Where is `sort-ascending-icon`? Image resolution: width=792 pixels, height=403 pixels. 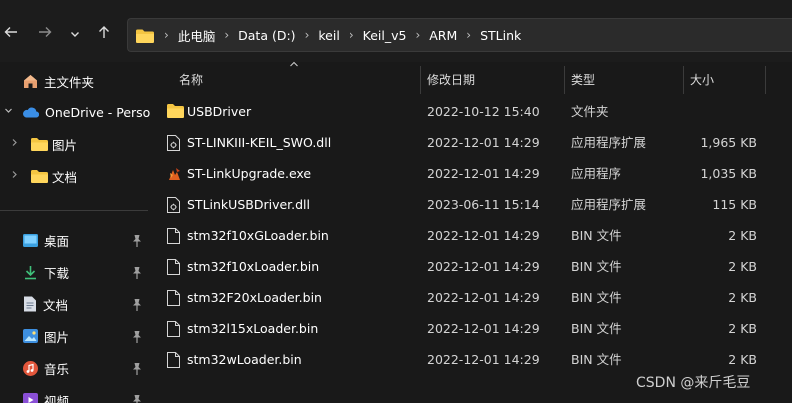 sort-ascending-icon is located at coordinates (294, 65).